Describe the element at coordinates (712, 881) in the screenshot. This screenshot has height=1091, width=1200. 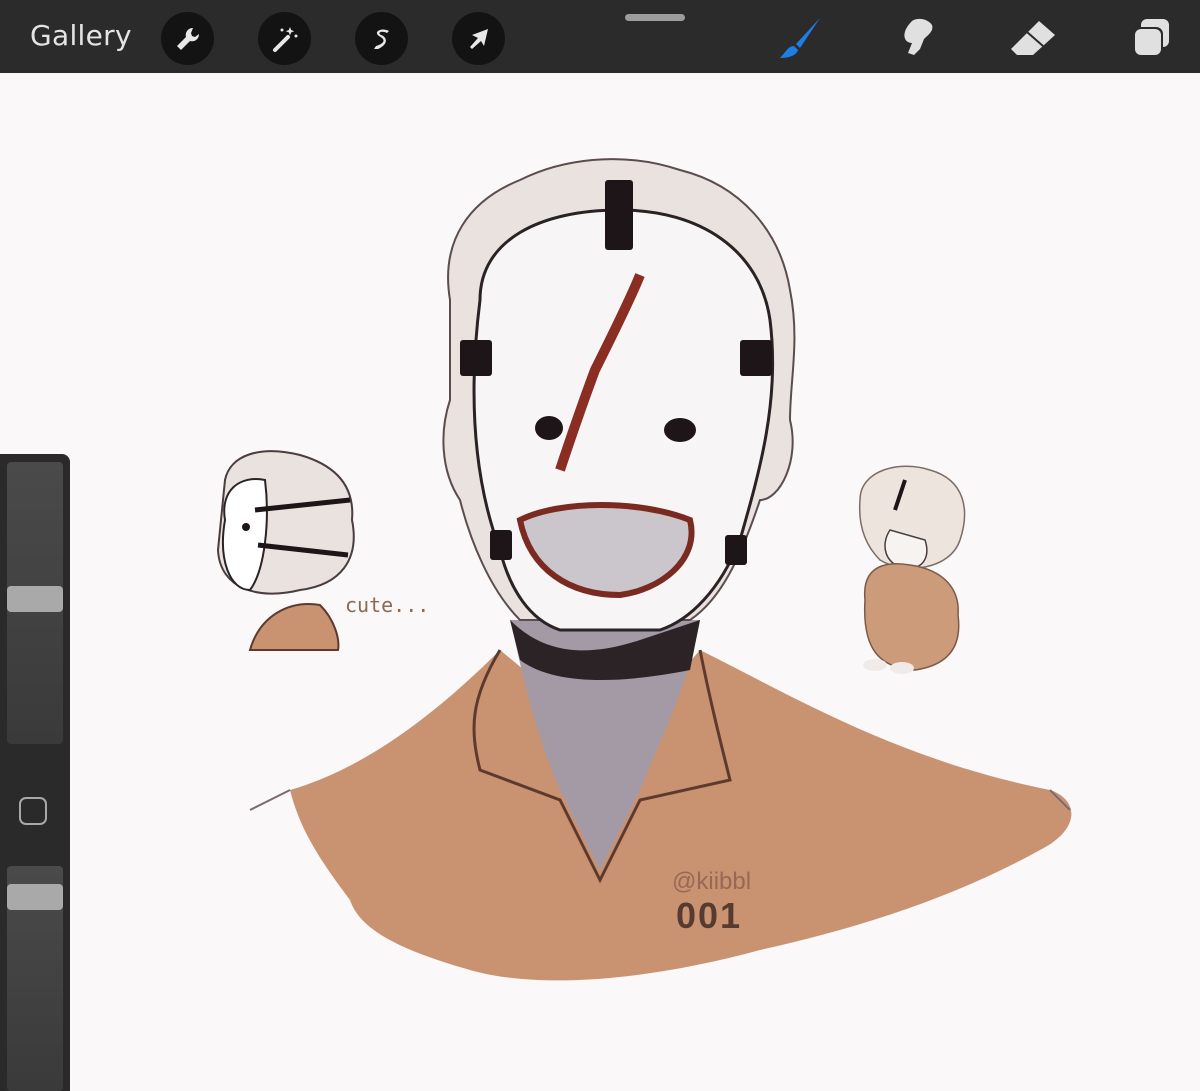
I see `signature-text: @kiibbl` at that location.